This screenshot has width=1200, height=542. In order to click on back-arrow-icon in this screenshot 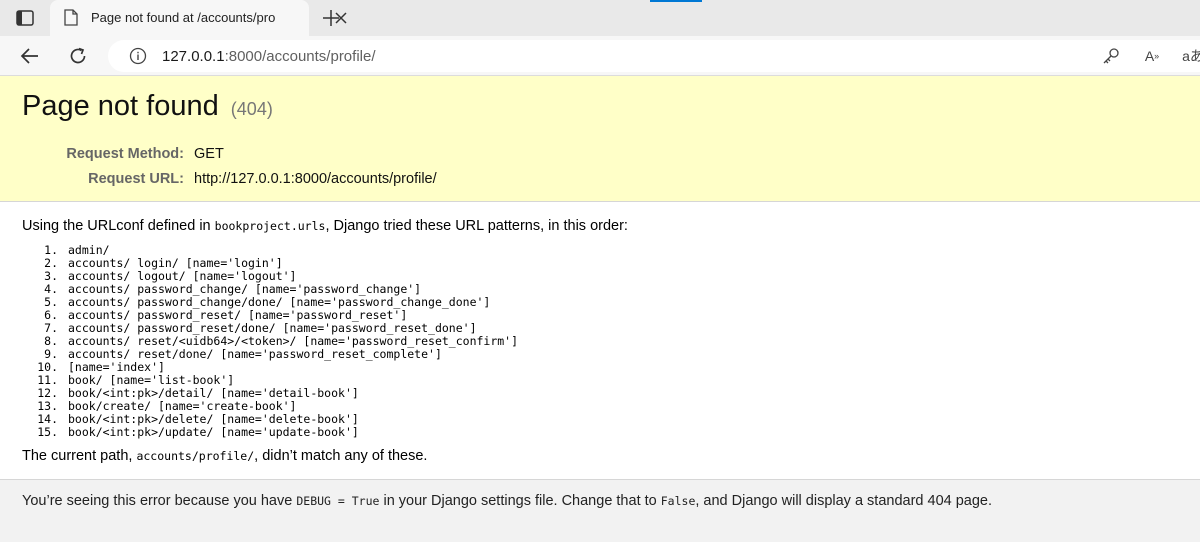, I will do `click(29, 56)`.